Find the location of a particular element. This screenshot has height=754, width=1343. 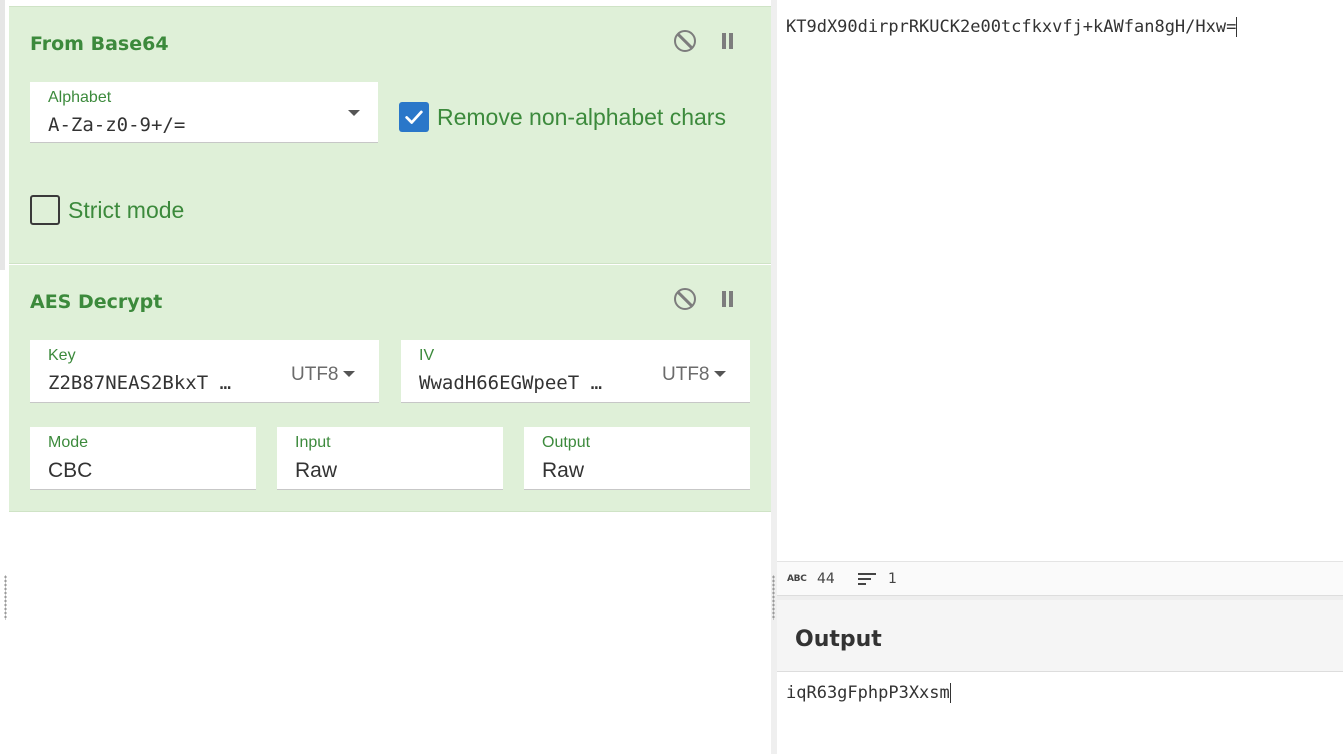

input-format-value: Raw is located at coordinates (316, 470).